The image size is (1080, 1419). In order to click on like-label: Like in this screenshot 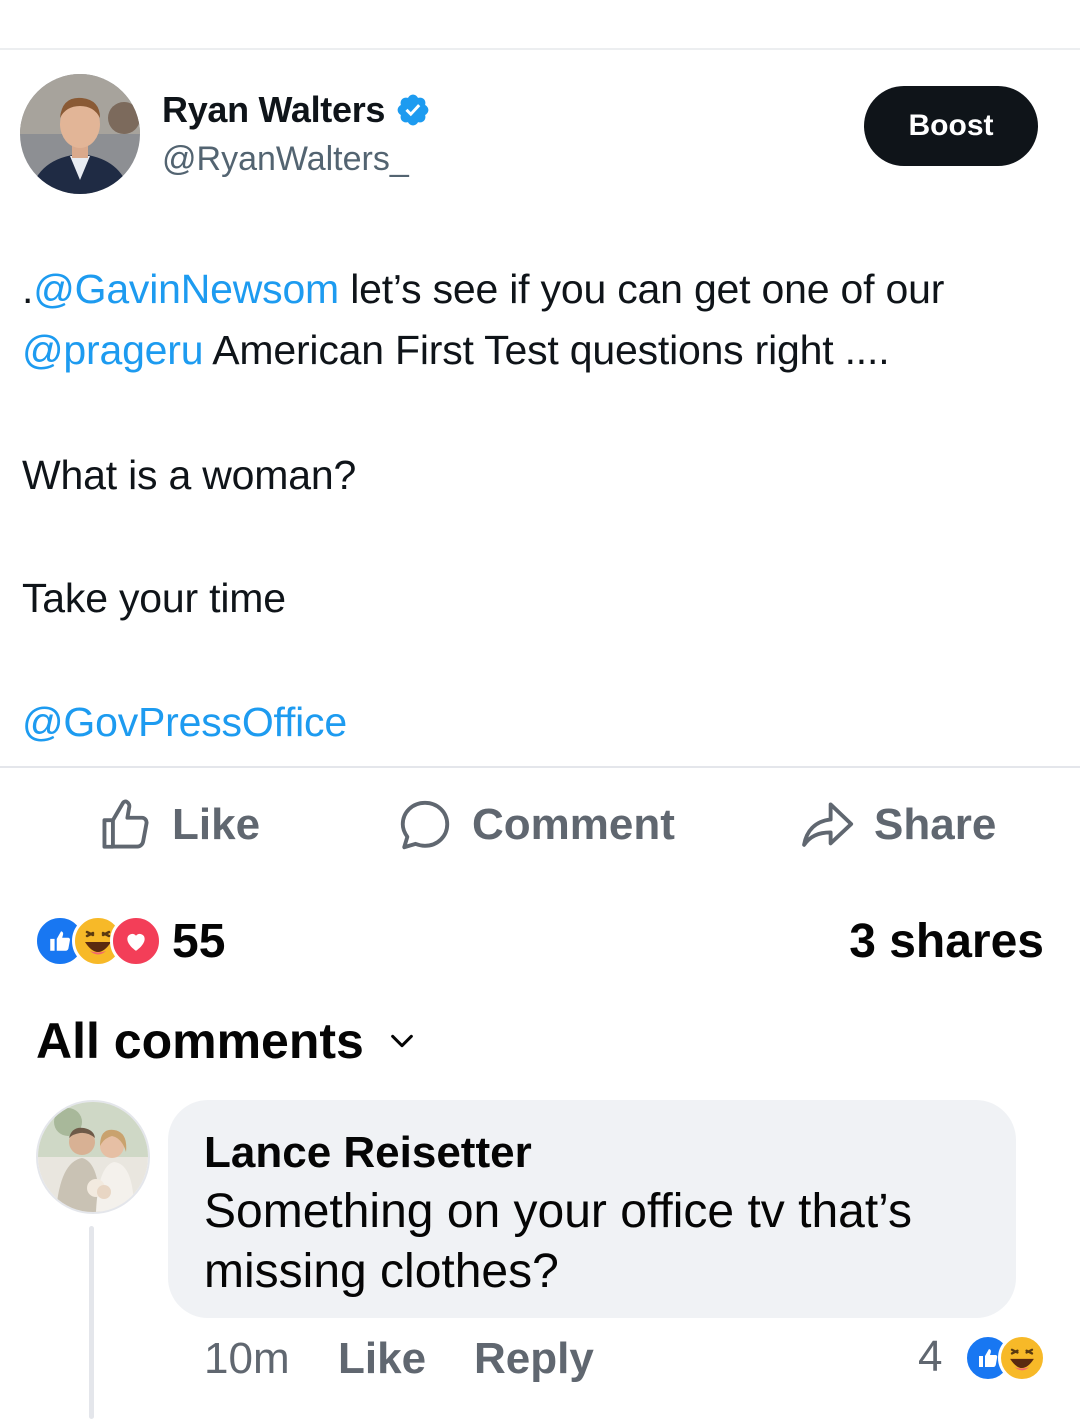, I will do `click(216, 824)`.